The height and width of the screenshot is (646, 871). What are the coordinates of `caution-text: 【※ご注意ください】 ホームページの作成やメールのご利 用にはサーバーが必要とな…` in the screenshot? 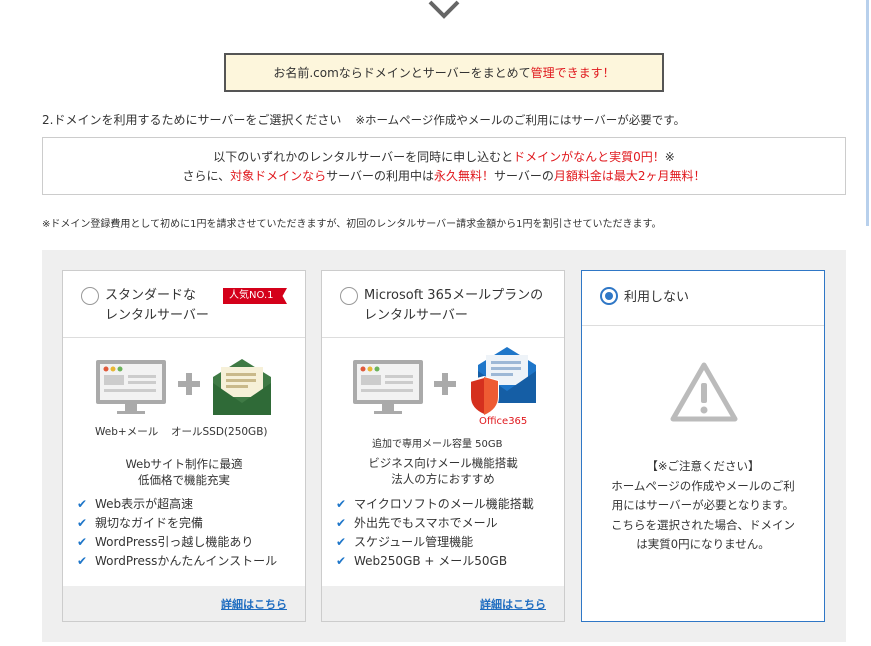 It's located at (703, 506).